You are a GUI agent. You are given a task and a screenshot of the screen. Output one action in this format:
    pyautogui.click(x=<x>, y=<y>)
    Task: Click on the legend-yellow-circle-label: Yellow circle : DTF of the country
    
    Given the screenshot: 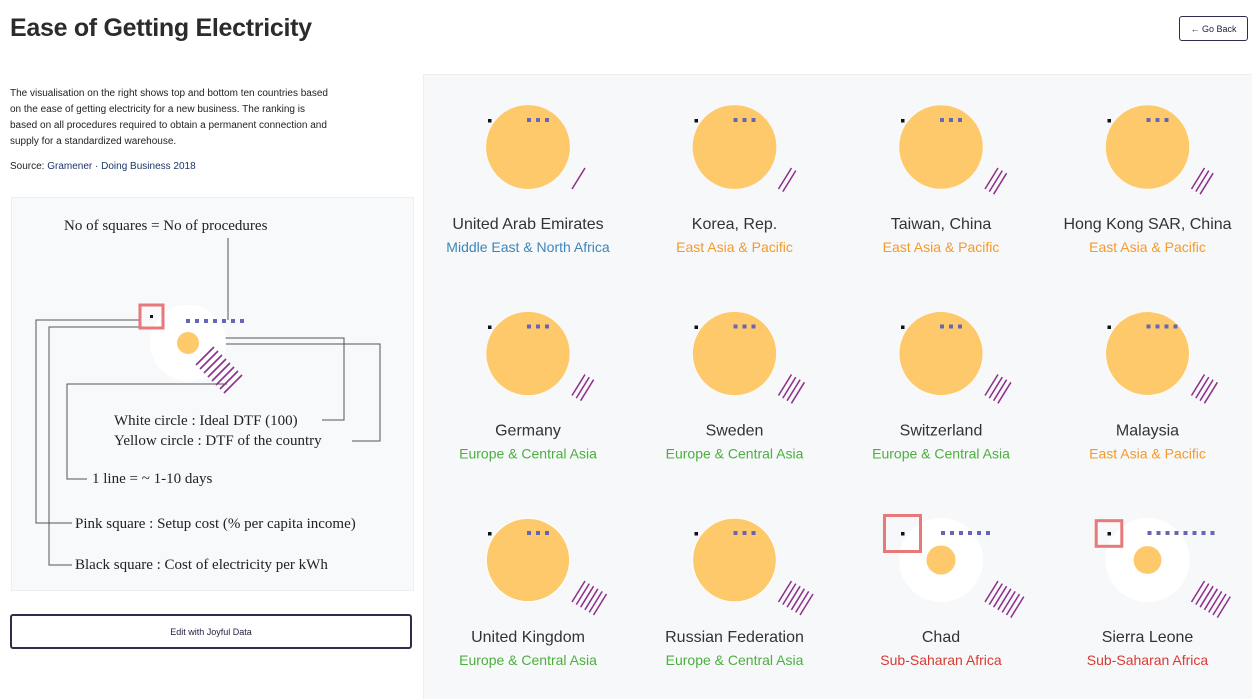 What is the action you would take?
    pyautogui.click(x=218, y=441)
    